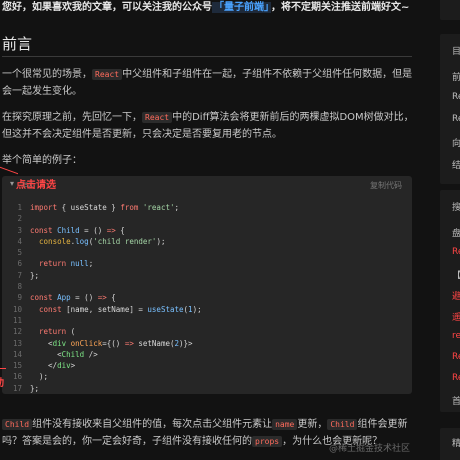 This screenshot has width=460, height=460. What do you see at coordinates (450, 301) in the screenshot?
I see `related-card: 搜 盘 Re 【 避 遥 re Re Re 首` at bounding box center [450, 301].